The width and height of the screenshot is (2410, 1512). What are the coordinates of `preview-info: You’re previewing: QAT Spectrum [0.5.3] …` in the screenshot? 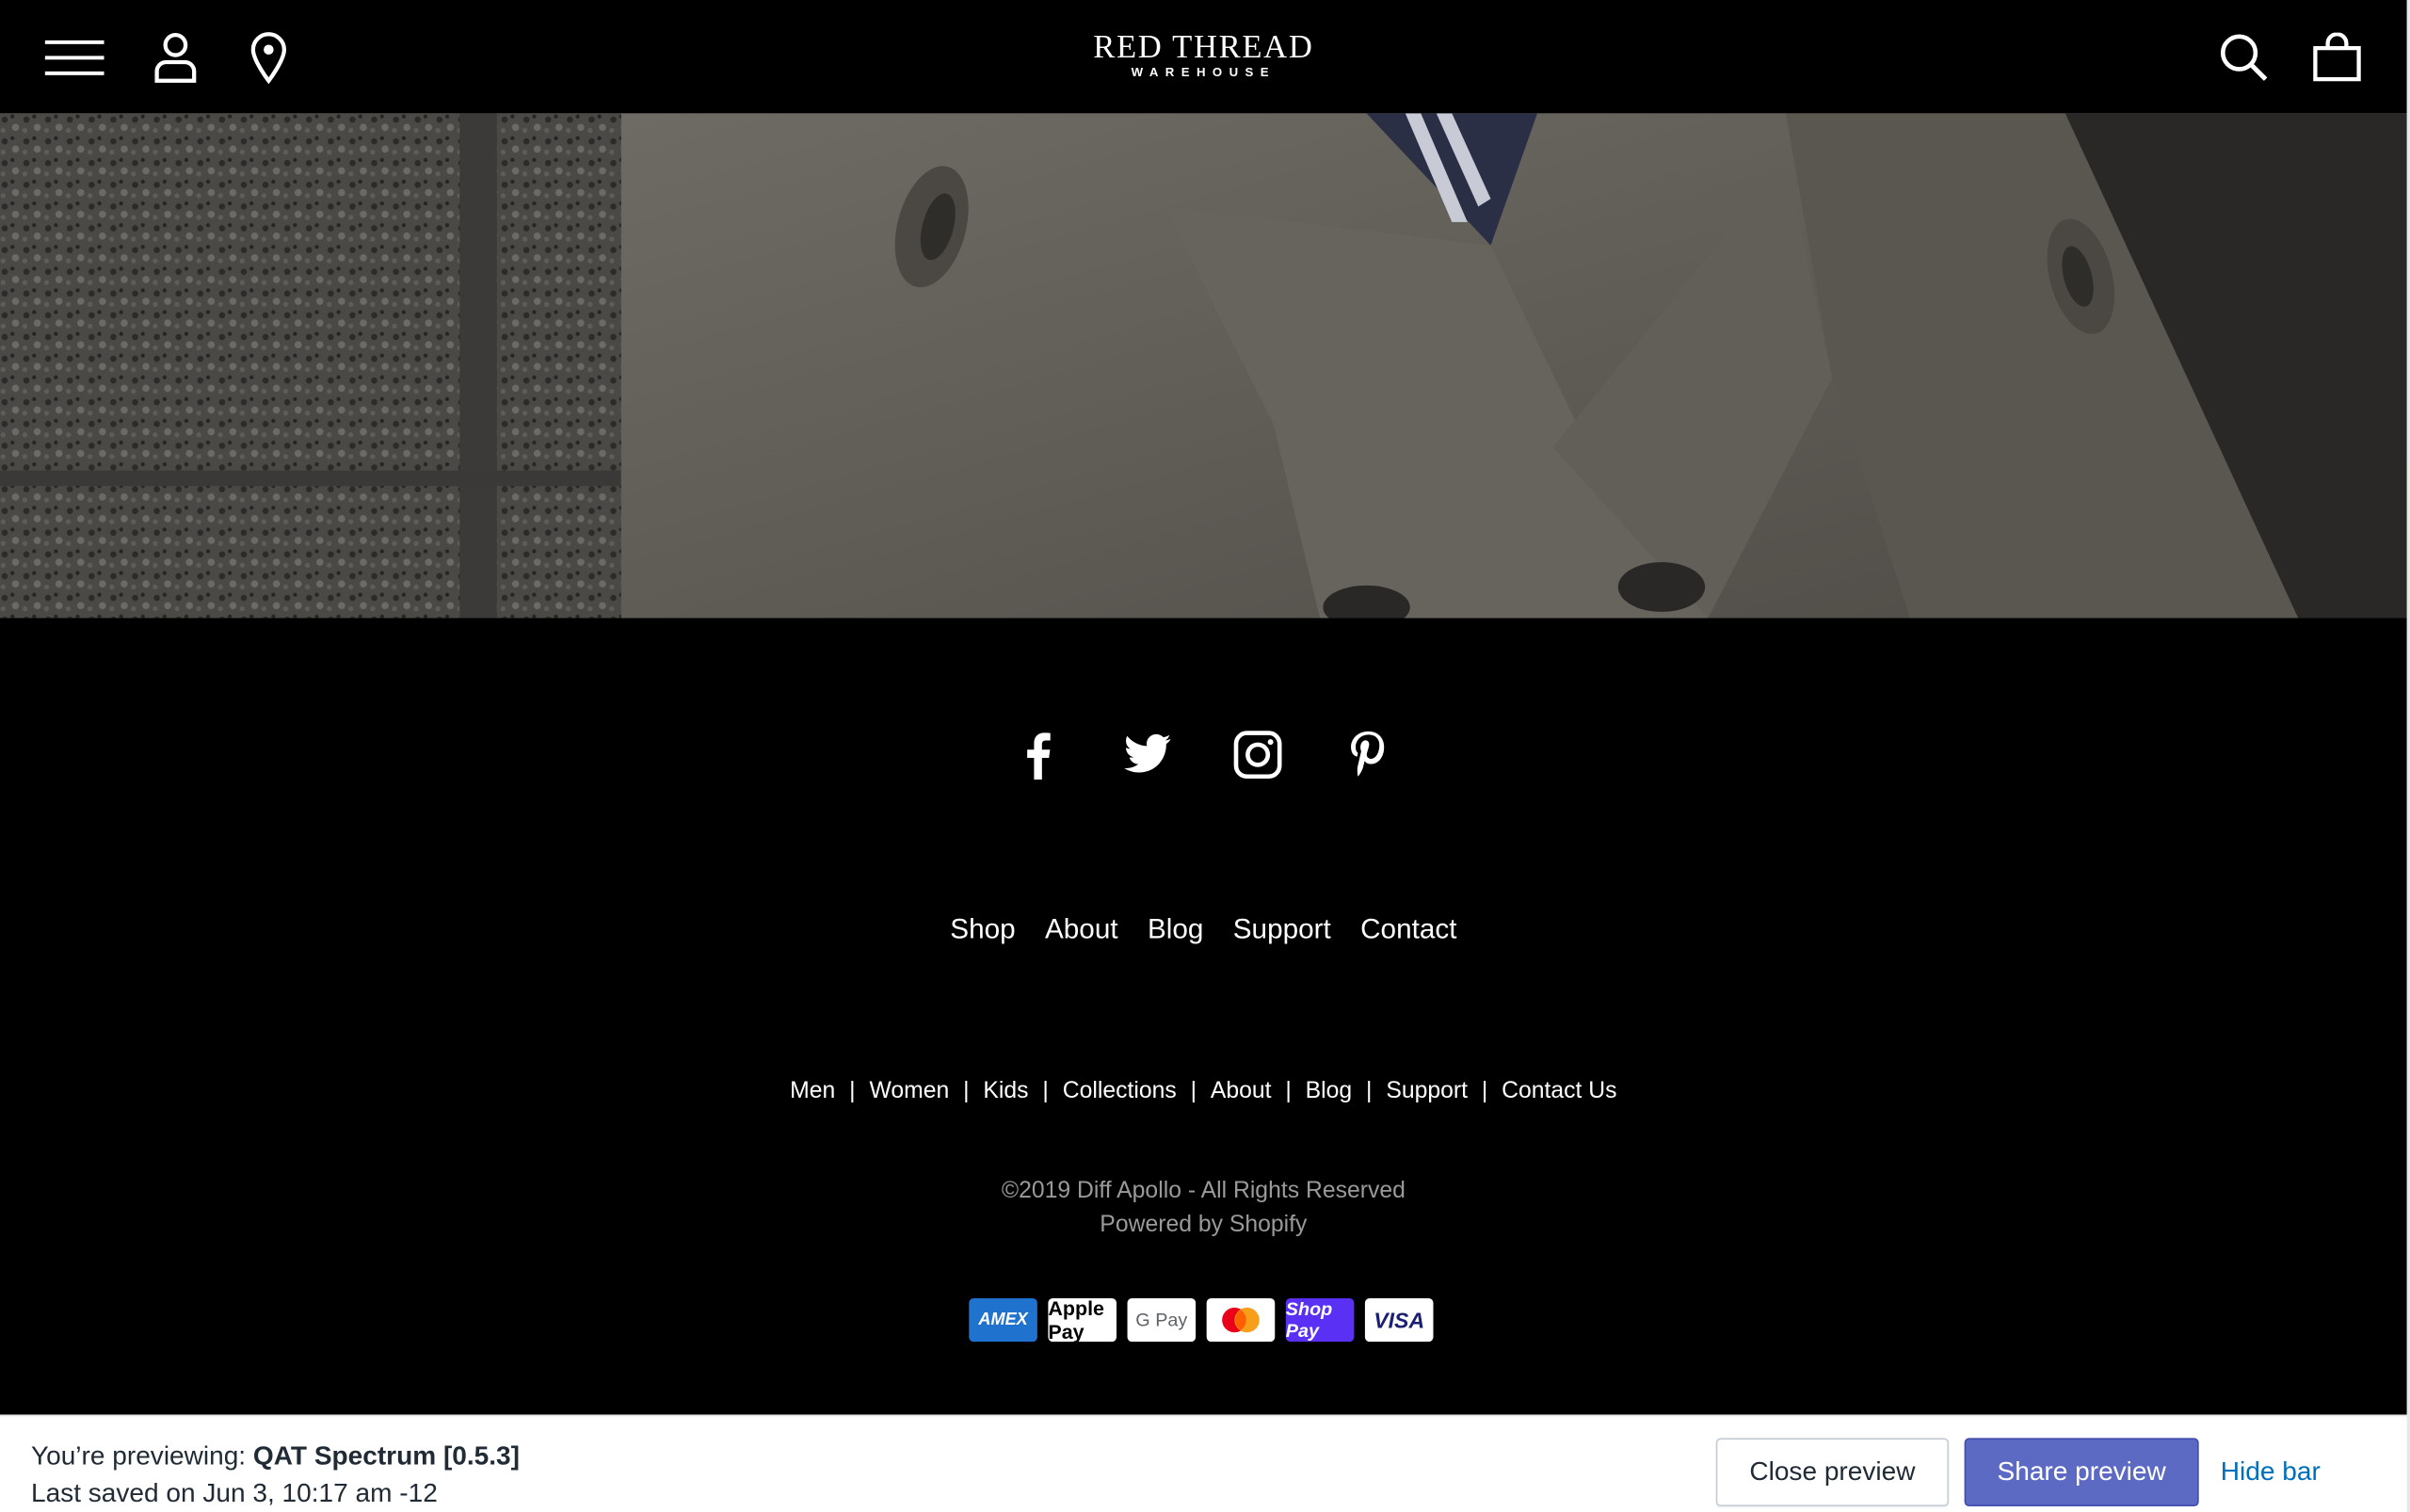 It's located at (275, 1475).